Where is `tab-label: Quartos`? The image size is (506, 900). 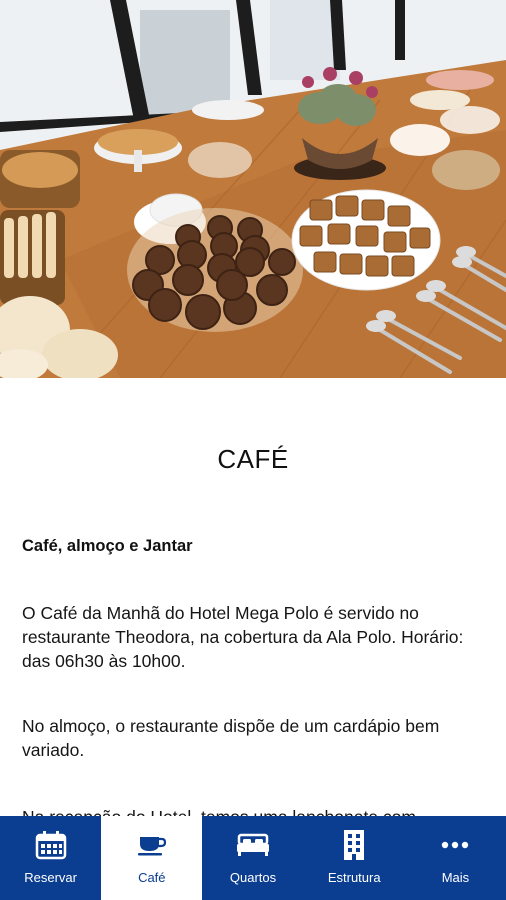 tab-label: Quartos is located at coordinates (253, 877).